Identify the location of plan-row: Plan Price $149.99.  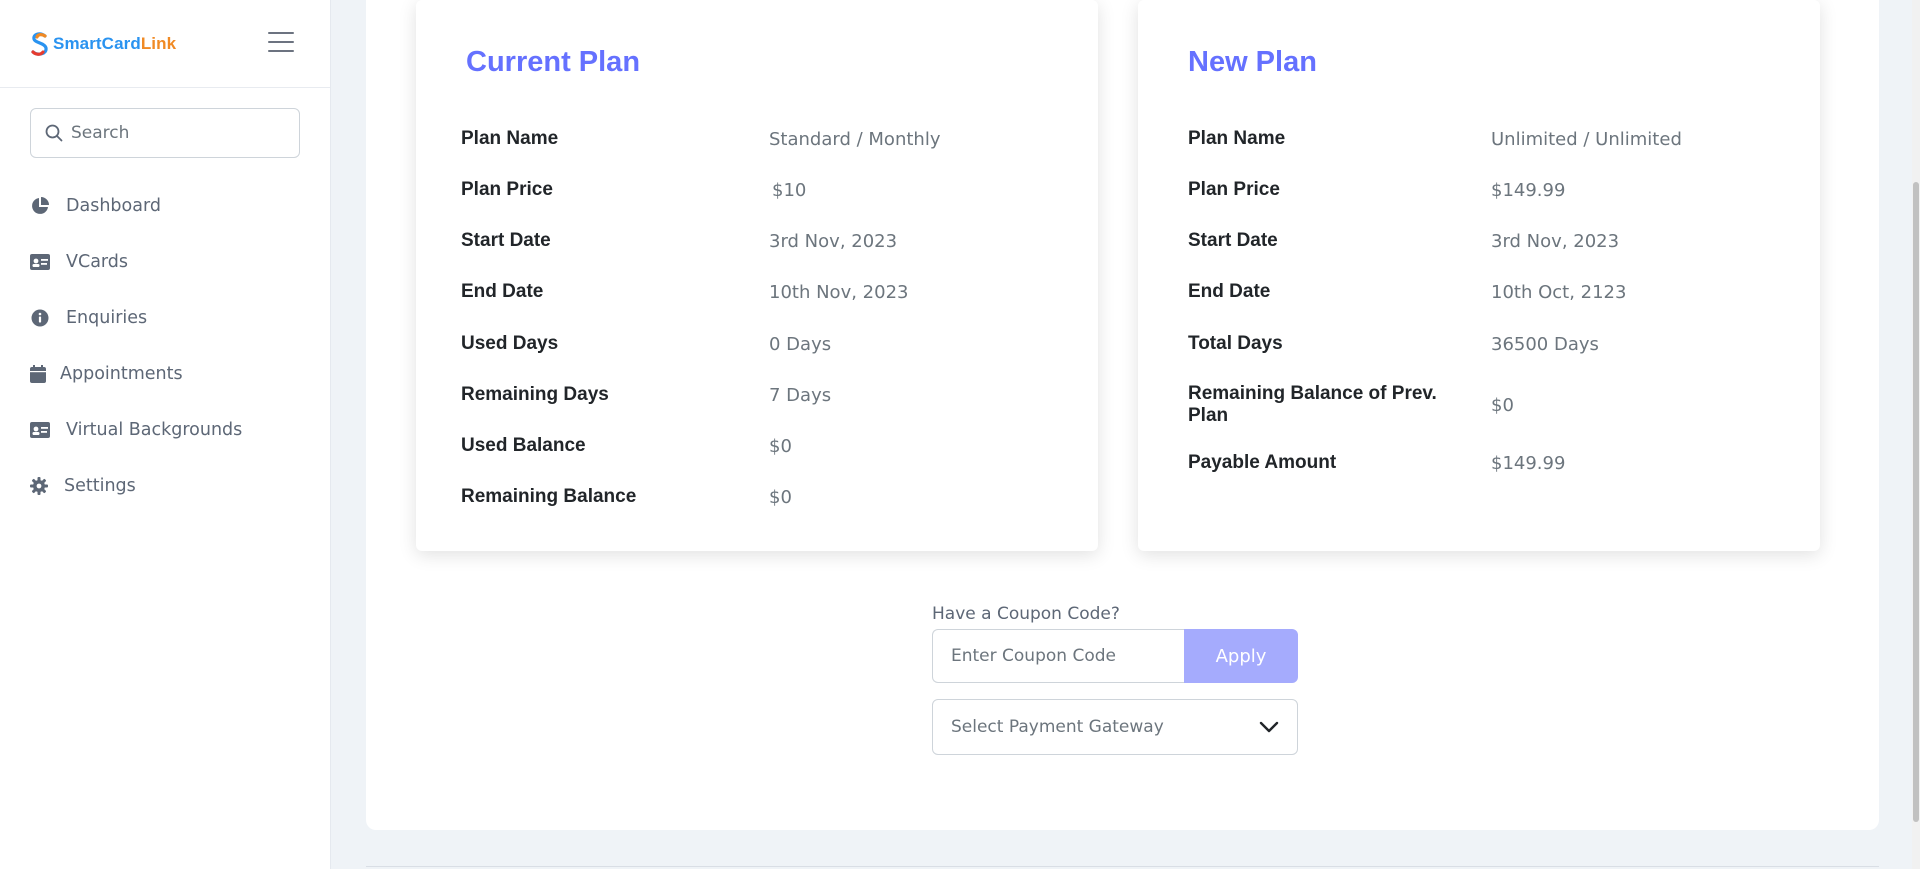
(1488, 190).